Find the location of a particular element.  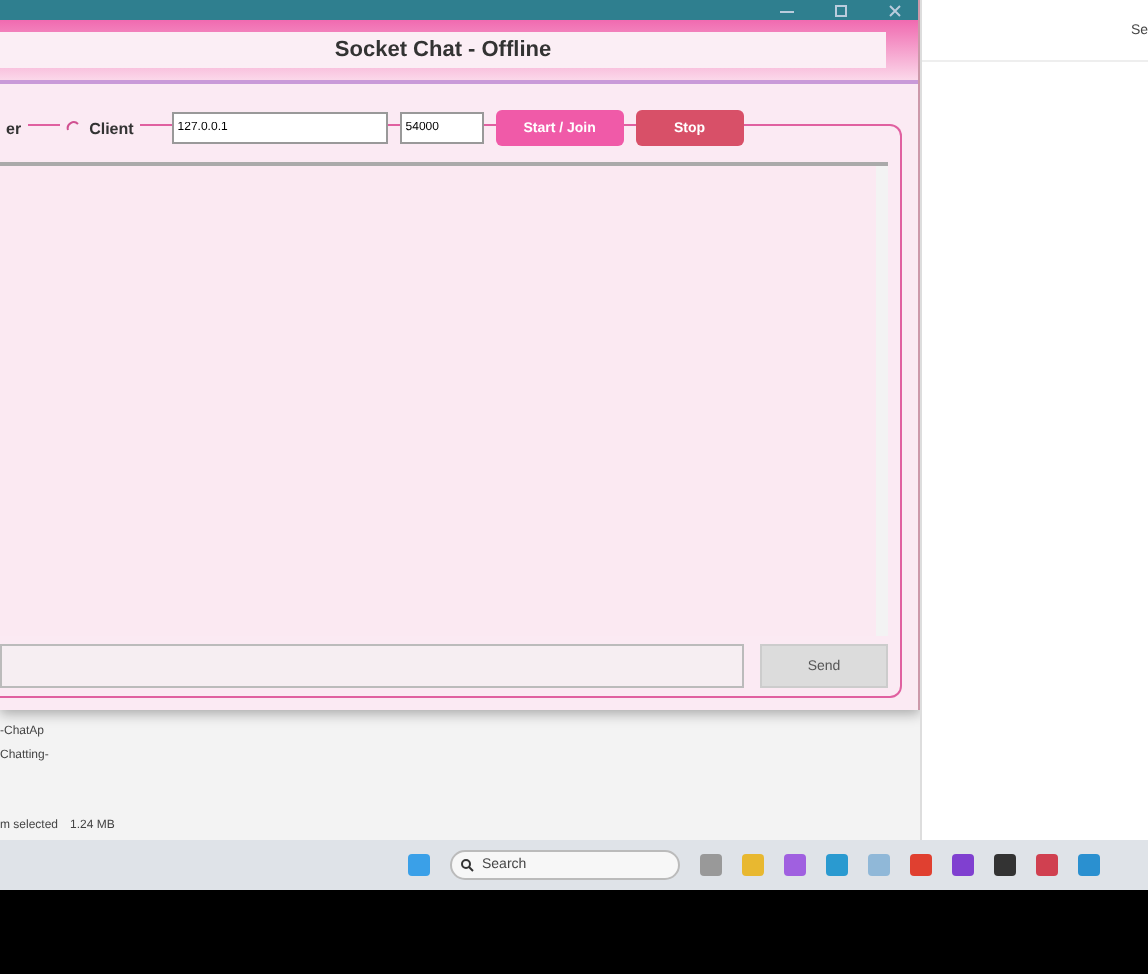

maximize-icon is located at coordinates (841, 10).